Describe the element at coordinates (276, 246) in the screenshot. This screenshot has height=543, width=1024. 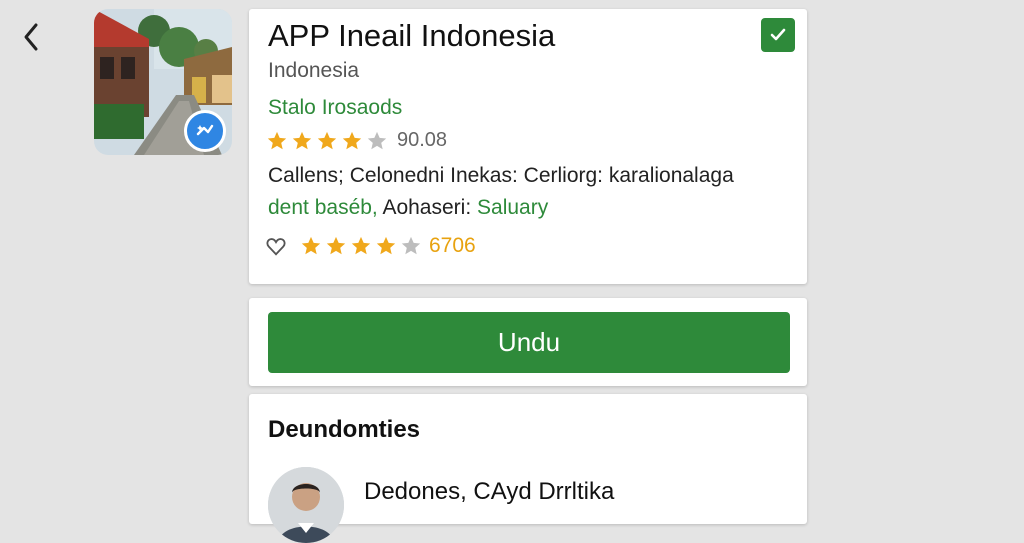
I see `heart-outline-icon` at that location.